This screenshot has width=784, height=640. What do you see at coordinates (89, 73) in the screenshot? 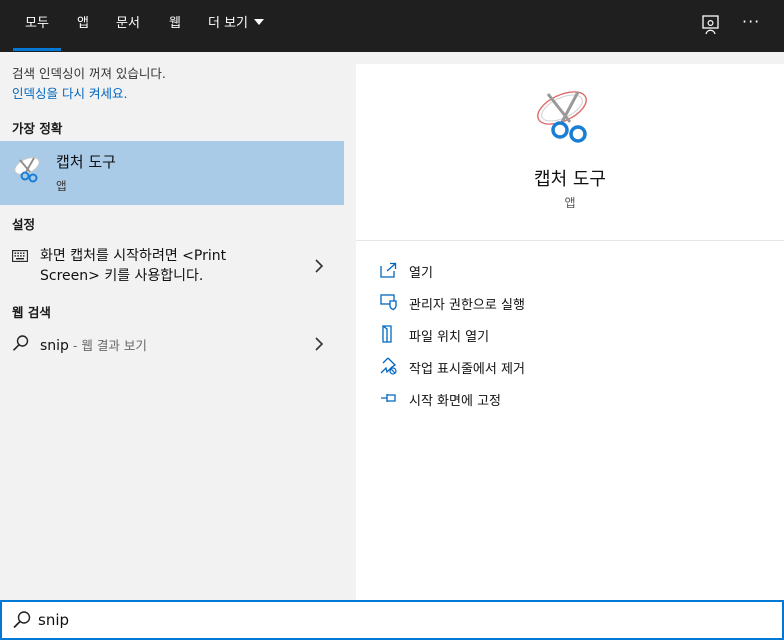
I see `indexing-notice: 검색 인덱싱이 꺼져 있습니다.` at bounding box center [89, 73].